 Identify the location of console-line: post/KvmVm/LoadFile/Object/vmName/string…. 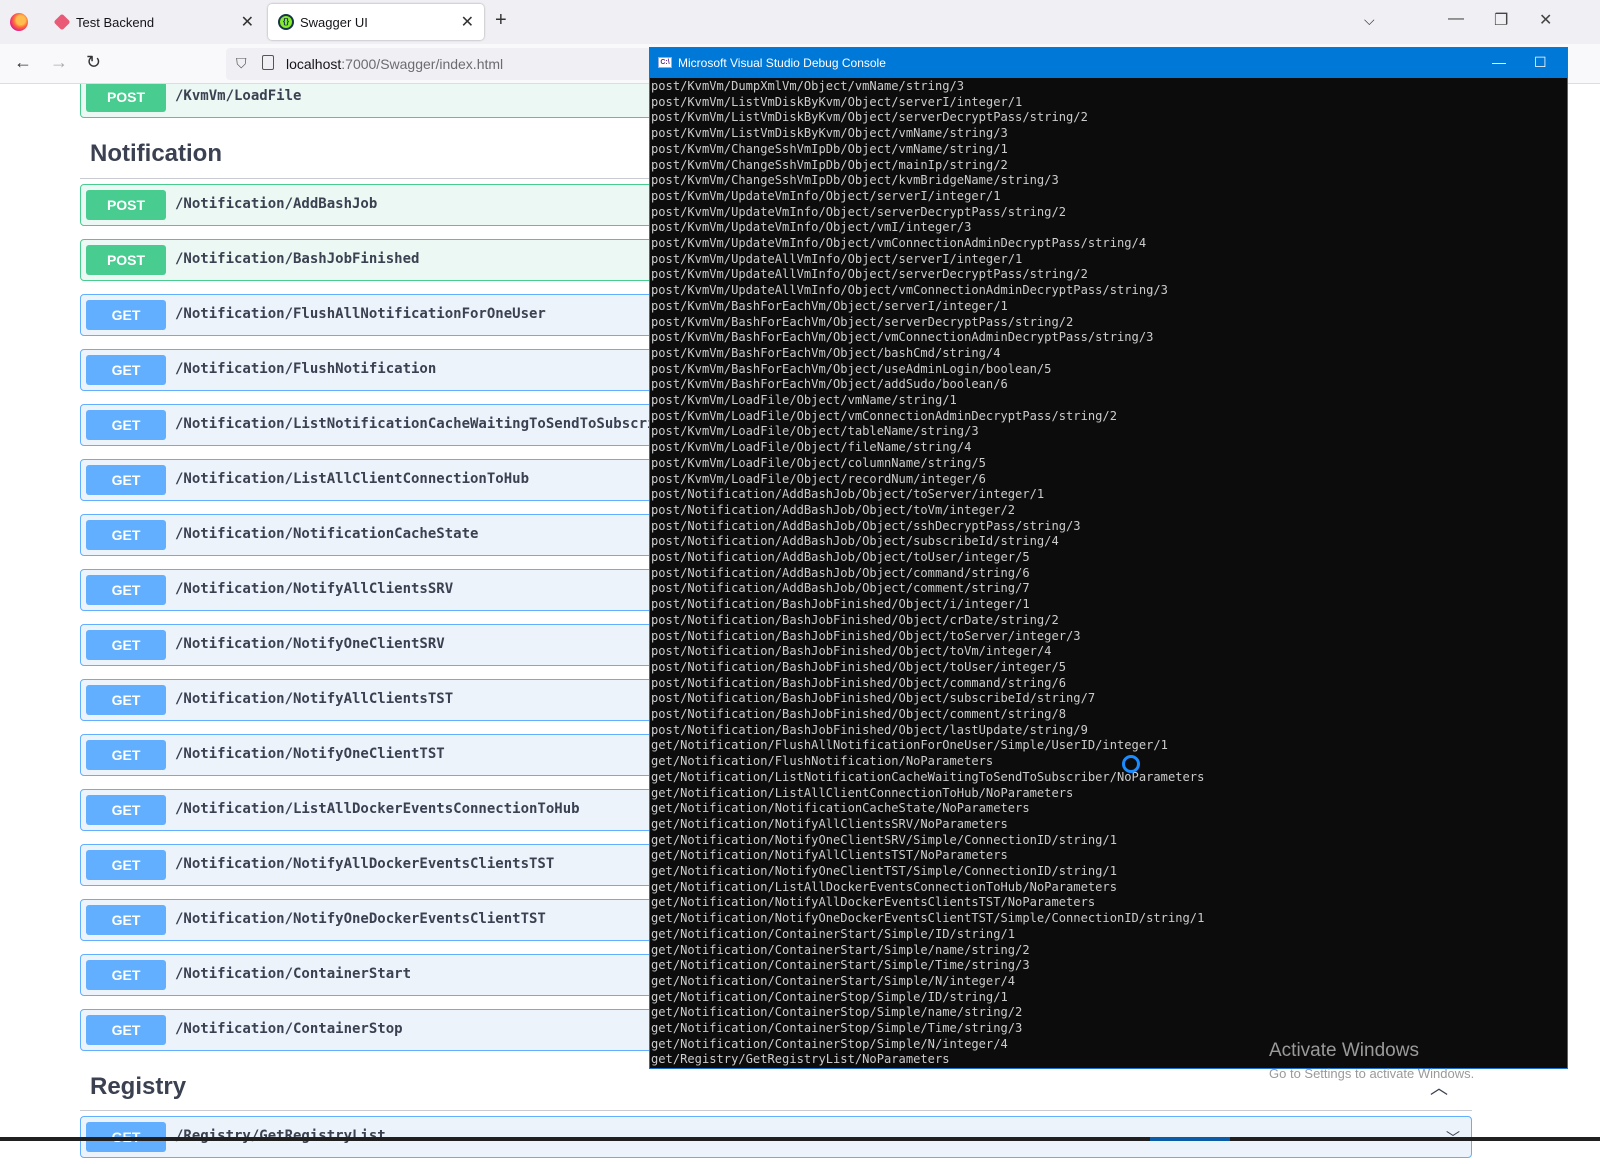
(804, 400).